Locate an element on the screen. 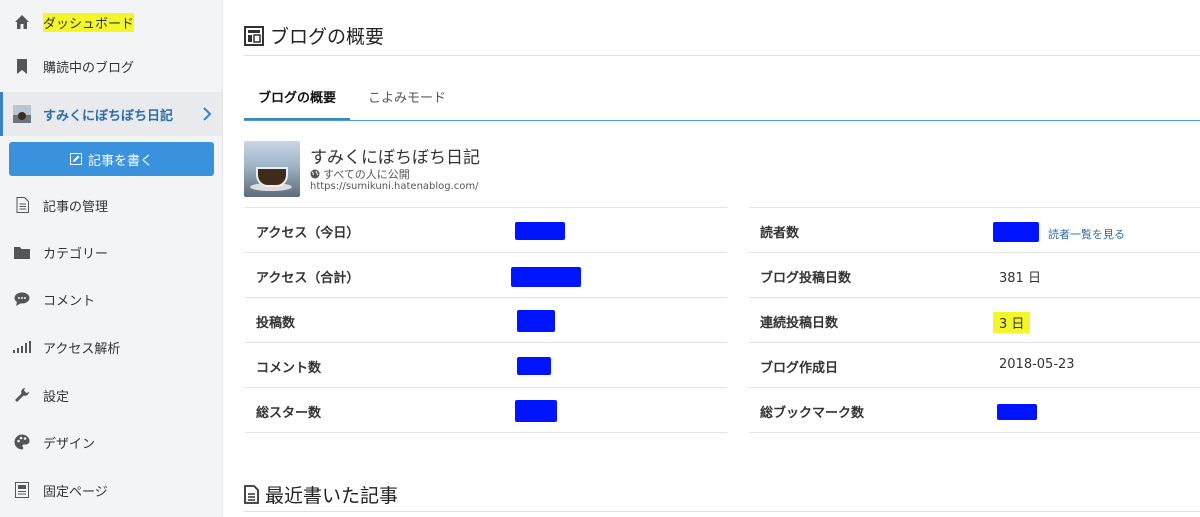 The height and width of the screenshot is (517, 1200). comment-icon is located at coordinates (22, 299).